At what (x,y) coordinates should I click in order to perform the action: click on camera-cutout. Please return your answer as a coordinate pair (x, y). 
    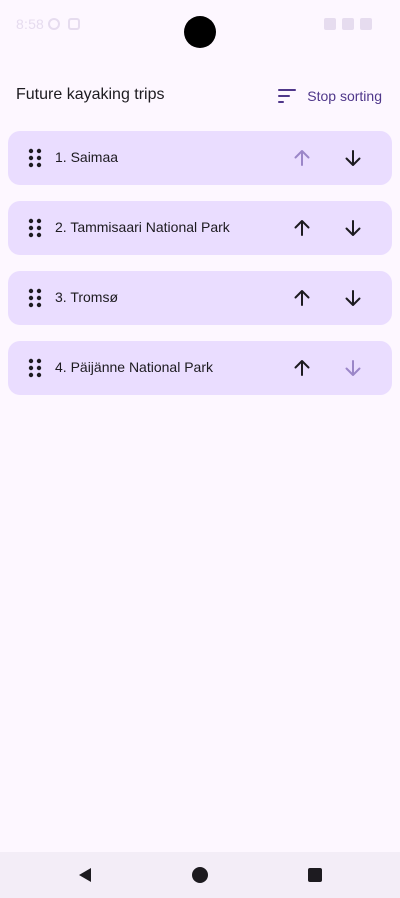
    Looking at the image, I should click on (200, 32).